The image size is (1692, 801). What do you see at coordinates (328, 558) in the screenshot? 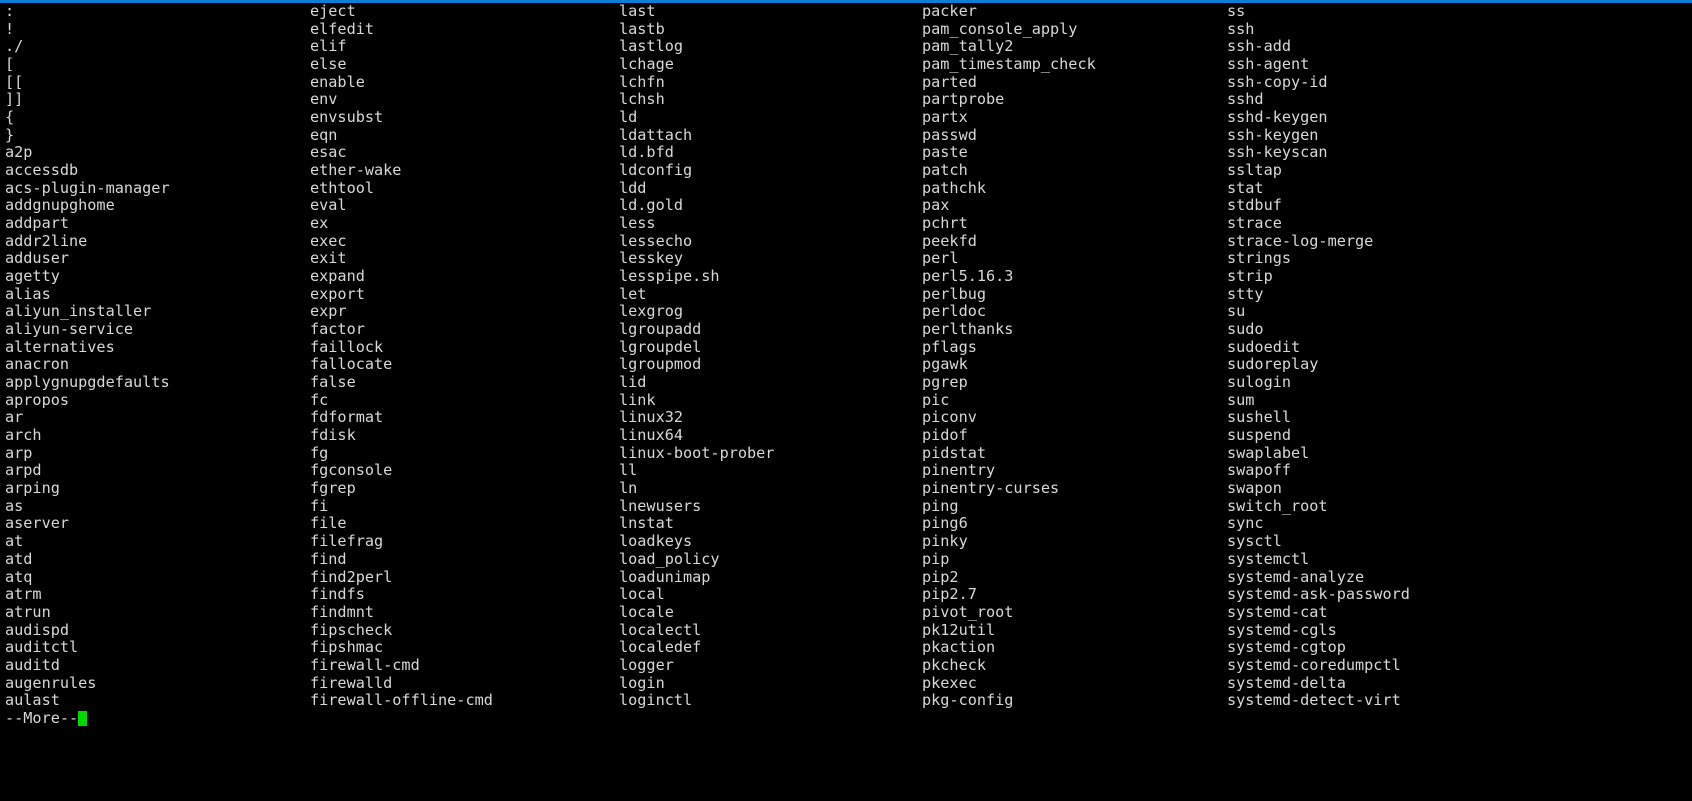
I see `command-entry: find` at bounding box center [328, 558].